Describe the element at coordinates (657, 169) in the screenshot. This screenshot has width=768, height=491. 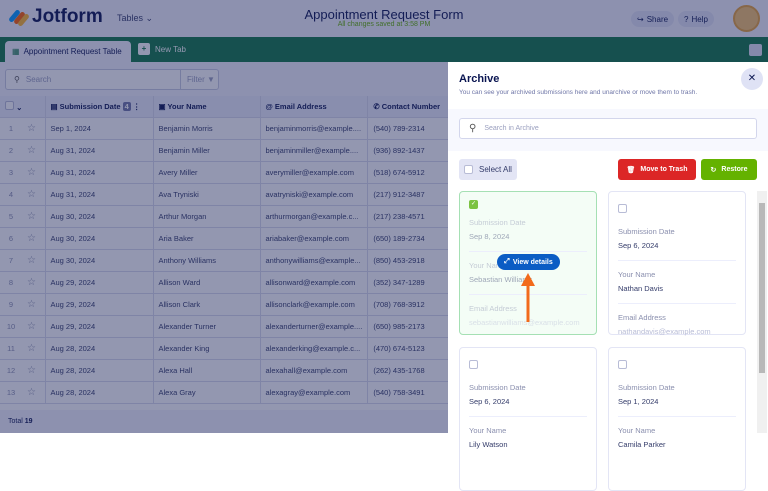
I see `move-to-trash-button: 🗑 Move to Trash` at that location.